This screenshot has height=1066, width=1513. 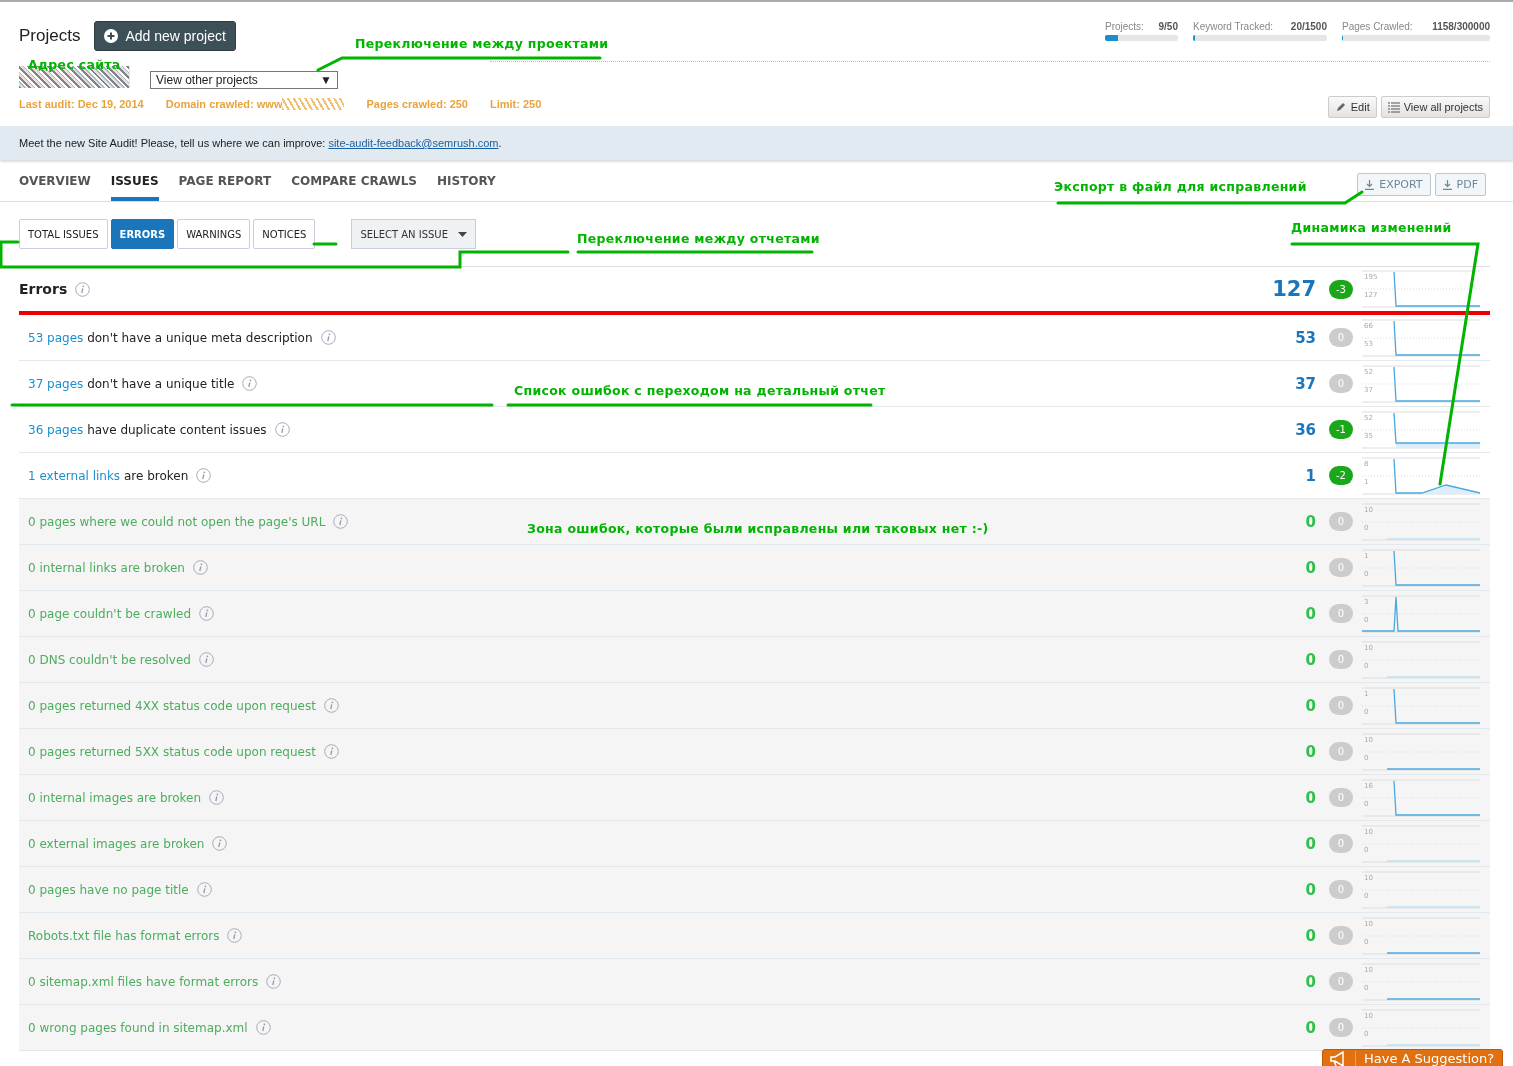 What do you see at coordinates (225, 187) in the screenshot?
I see `nav-tab: PAGE REPORT` at bounding box center [225, 187].